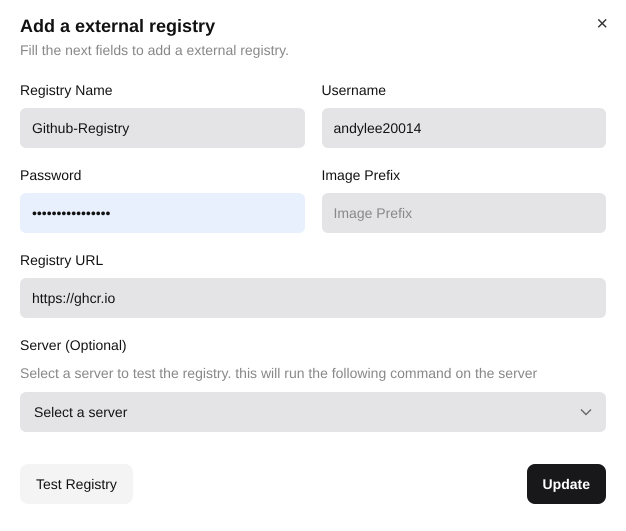 This screenshot has width=626, height=531. What do you see at coordinates (154, 50) in the screenshot?
I see `dialog-description: Fill the next fields to add a external registry.` at bounding box center [154, 50].